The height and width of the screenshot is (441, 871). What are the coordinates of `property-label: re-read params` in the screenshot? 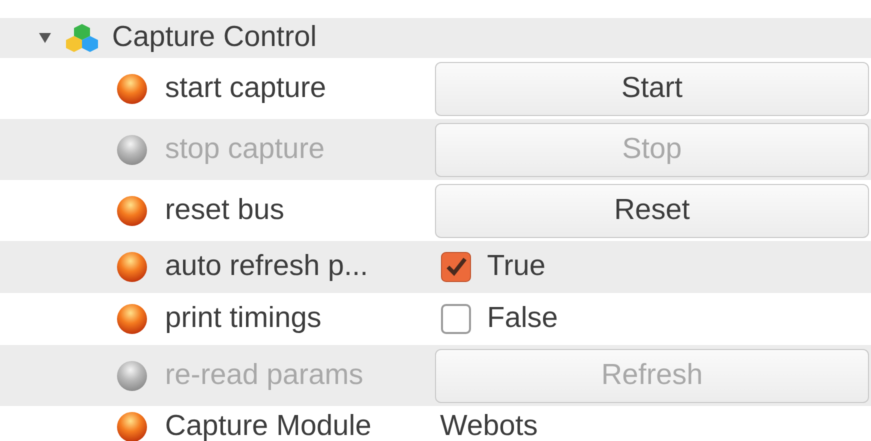 It's located at (264, 375).